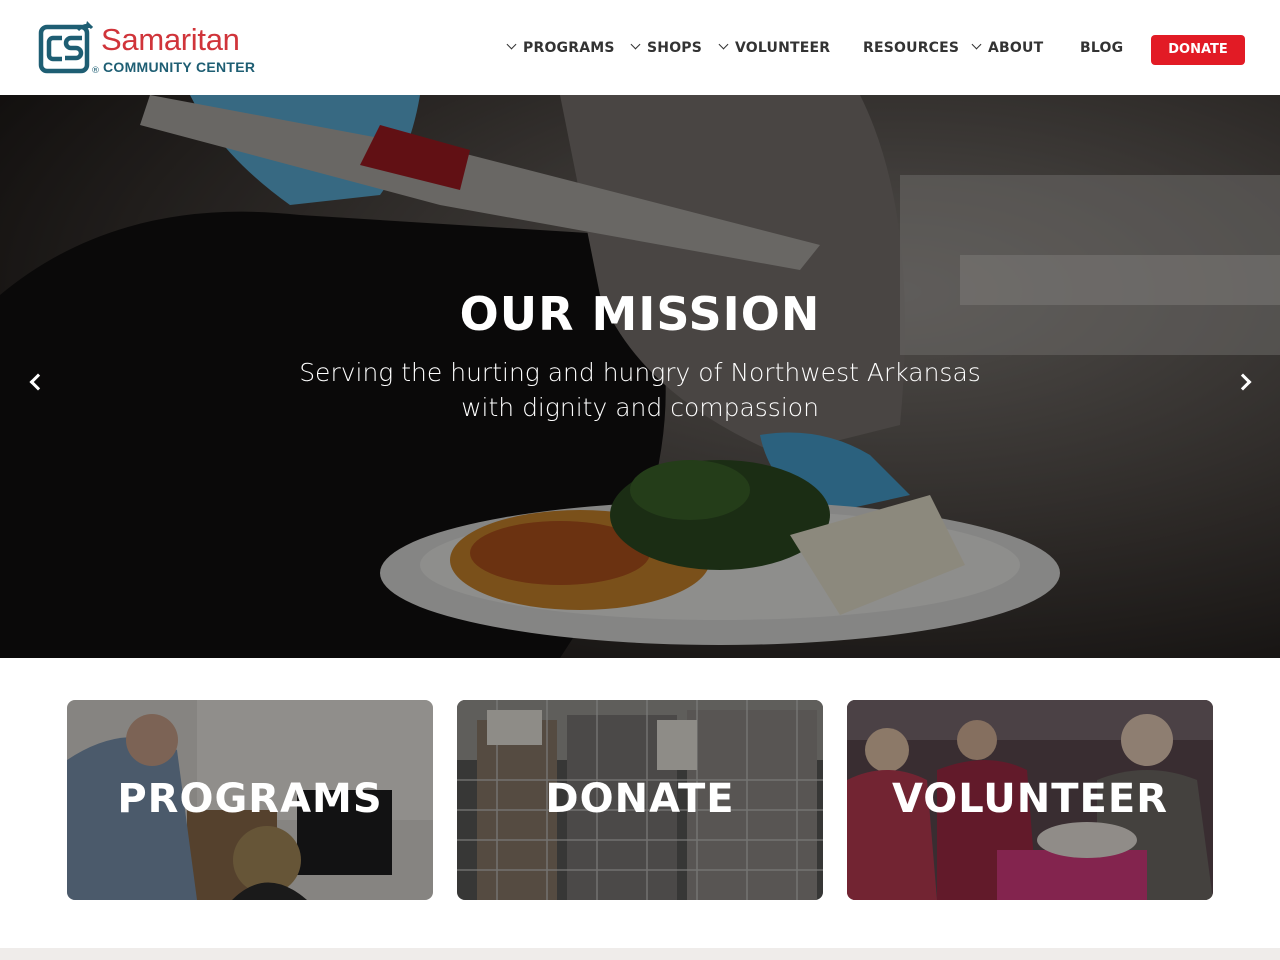  Describe the element at coordinates (179, 67) in the screenshot. I see `brand-subtitle: COMMUNITY CENTER` at that location.